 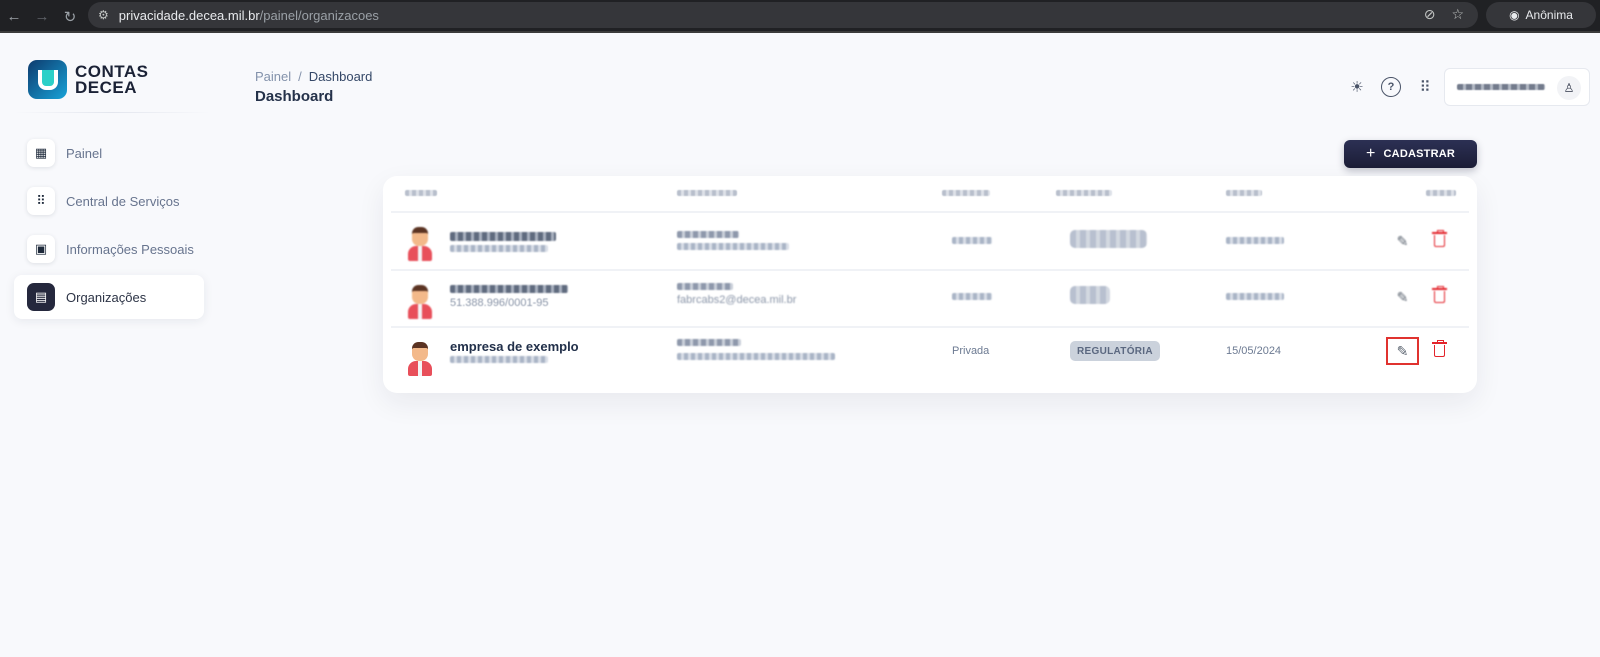 I want to click on org-email: fabrcabs2@decea.mil.br, so click(x=737, y=300).